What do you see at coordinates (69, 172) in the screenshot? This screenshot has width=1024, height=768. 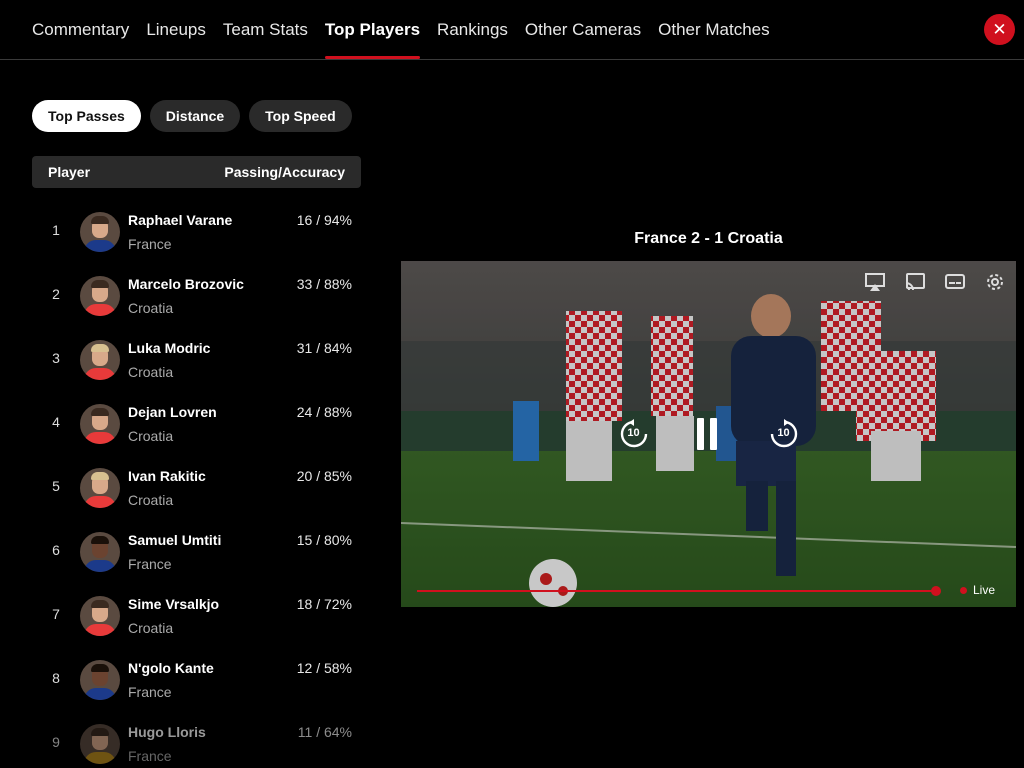 I see `column-header-player: Player` at bounding box center [69, 172].